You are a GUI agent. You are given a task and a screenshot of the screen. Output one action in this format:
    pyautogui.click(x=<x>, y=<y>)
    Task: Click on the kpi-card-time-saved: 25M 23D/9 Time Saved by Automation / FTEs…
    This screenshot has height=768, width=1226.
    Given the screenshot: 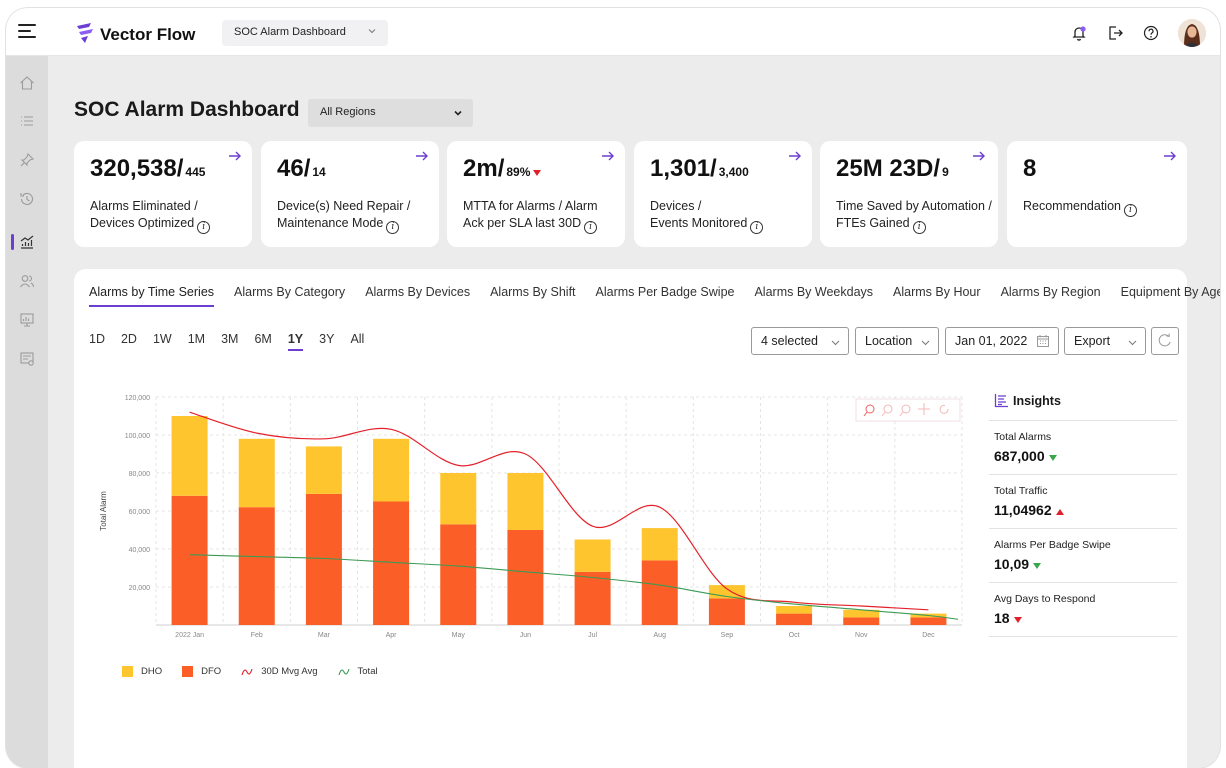 What is the action you would take?
    pyautogui.click(x=909, y=194)
    